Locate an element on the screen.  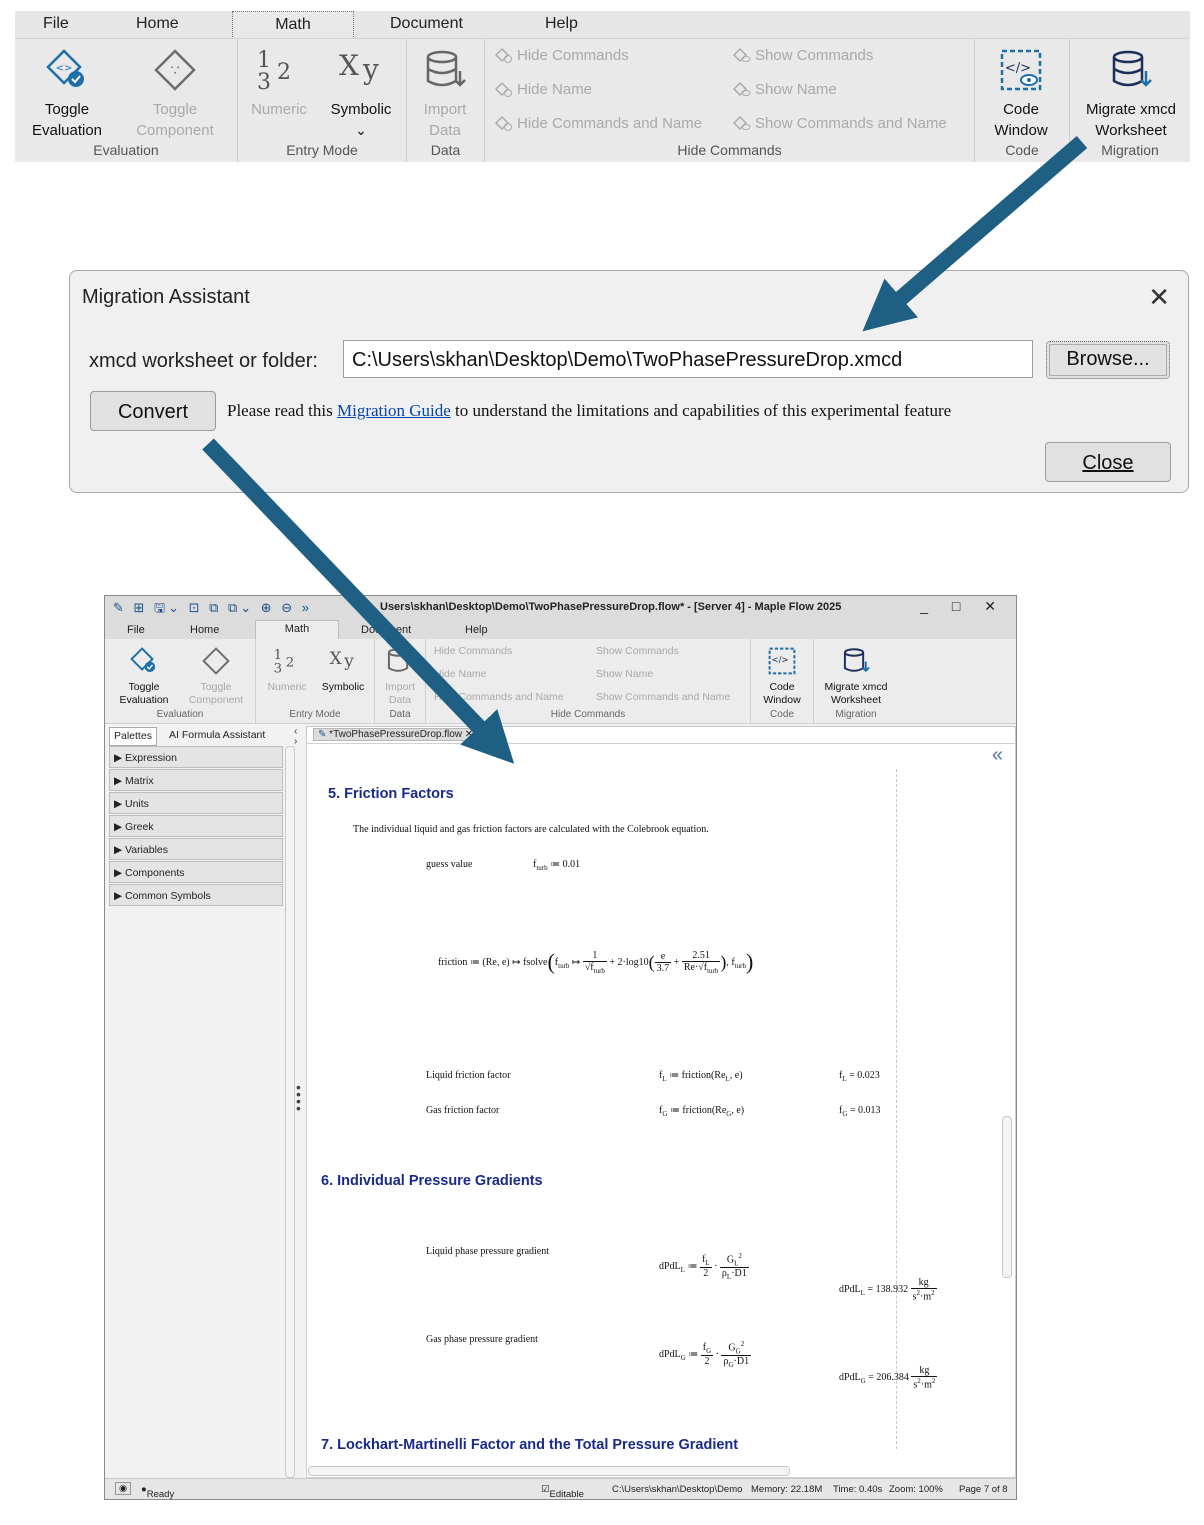
document-tab: ✎ *TwoPhasePressureDrop.flow ✕ is located at coordinates (396, 734).